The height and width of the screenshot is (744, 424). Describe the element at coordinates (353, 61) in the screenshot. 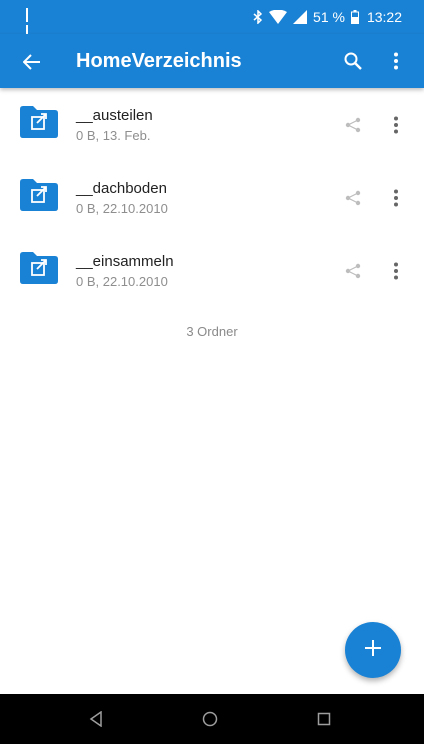

I see `search-icon` at that location.